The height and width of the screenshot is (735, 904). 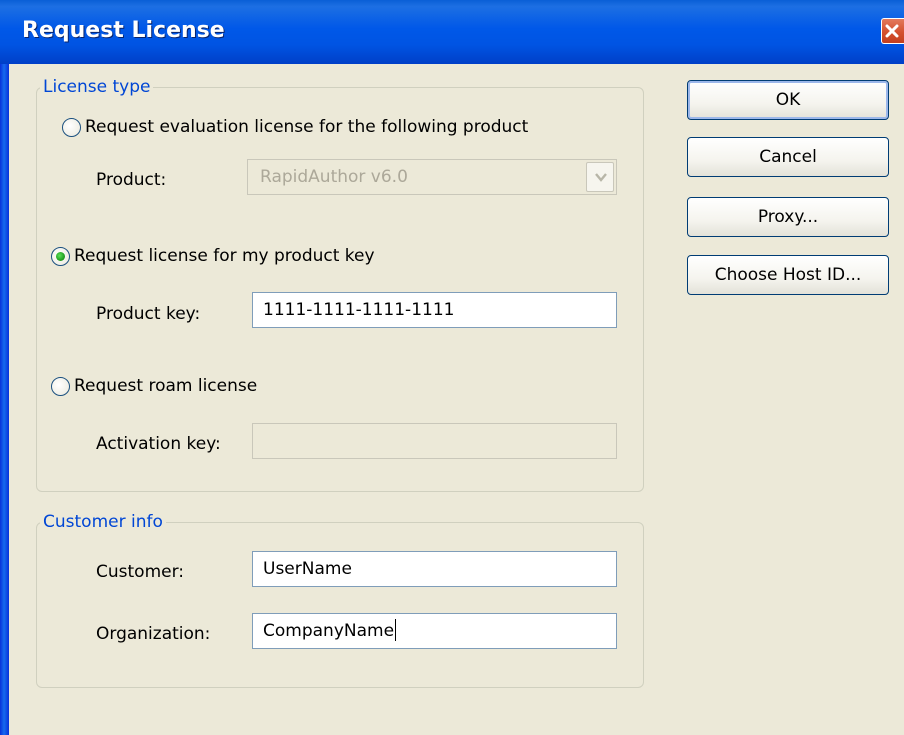 I want to click on organization-label: Organization:, so click(x=153, y=634).